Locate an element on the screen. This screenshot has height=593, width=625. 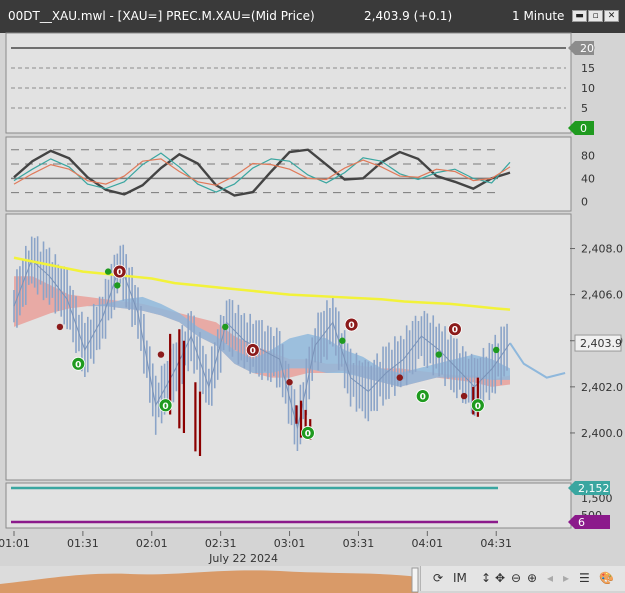
y-tick-label: 0 is located at coordinates (584, 201).